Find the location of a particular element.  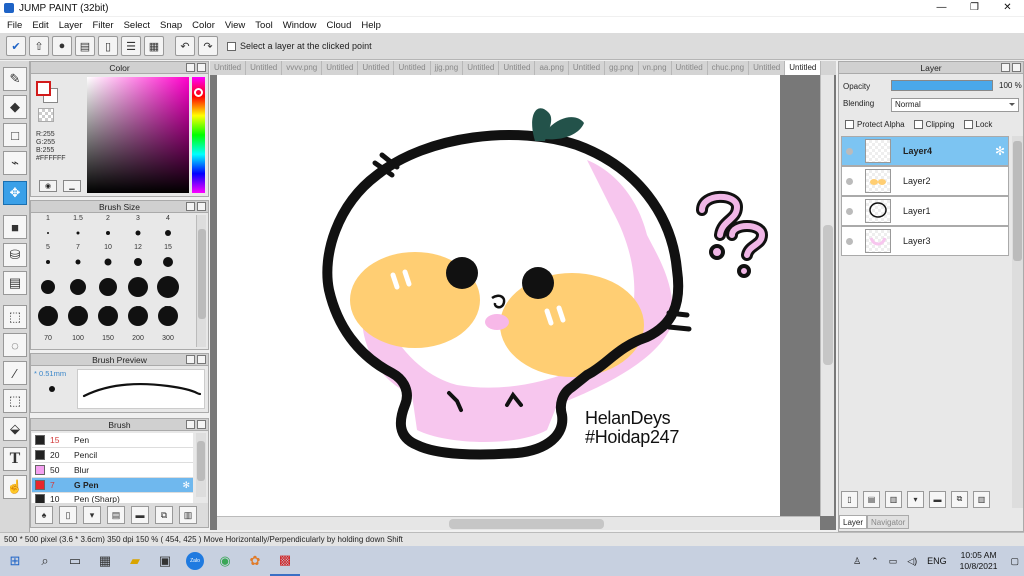

tab-active-document: Untitled is located at coordinates (803, 68).